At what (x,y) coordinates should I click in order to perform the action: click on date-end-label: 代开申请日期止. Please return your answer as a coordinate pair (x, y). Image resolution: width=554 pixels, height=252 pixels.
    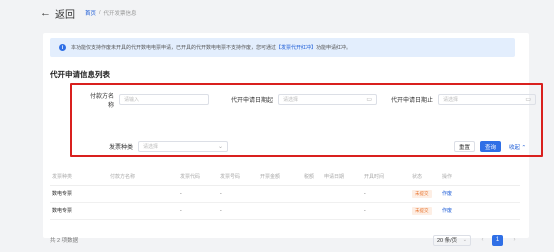
    Looking at the image, I should click on (411, 101).